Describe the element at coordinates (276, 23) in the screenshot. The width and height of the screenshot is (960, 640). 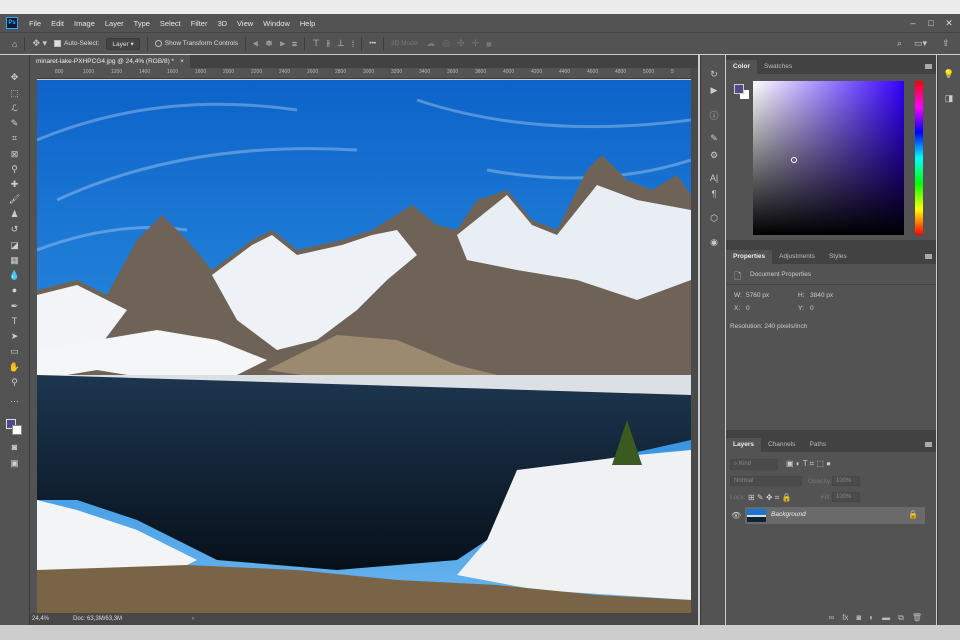
I see `menu-window: Window` at that location.